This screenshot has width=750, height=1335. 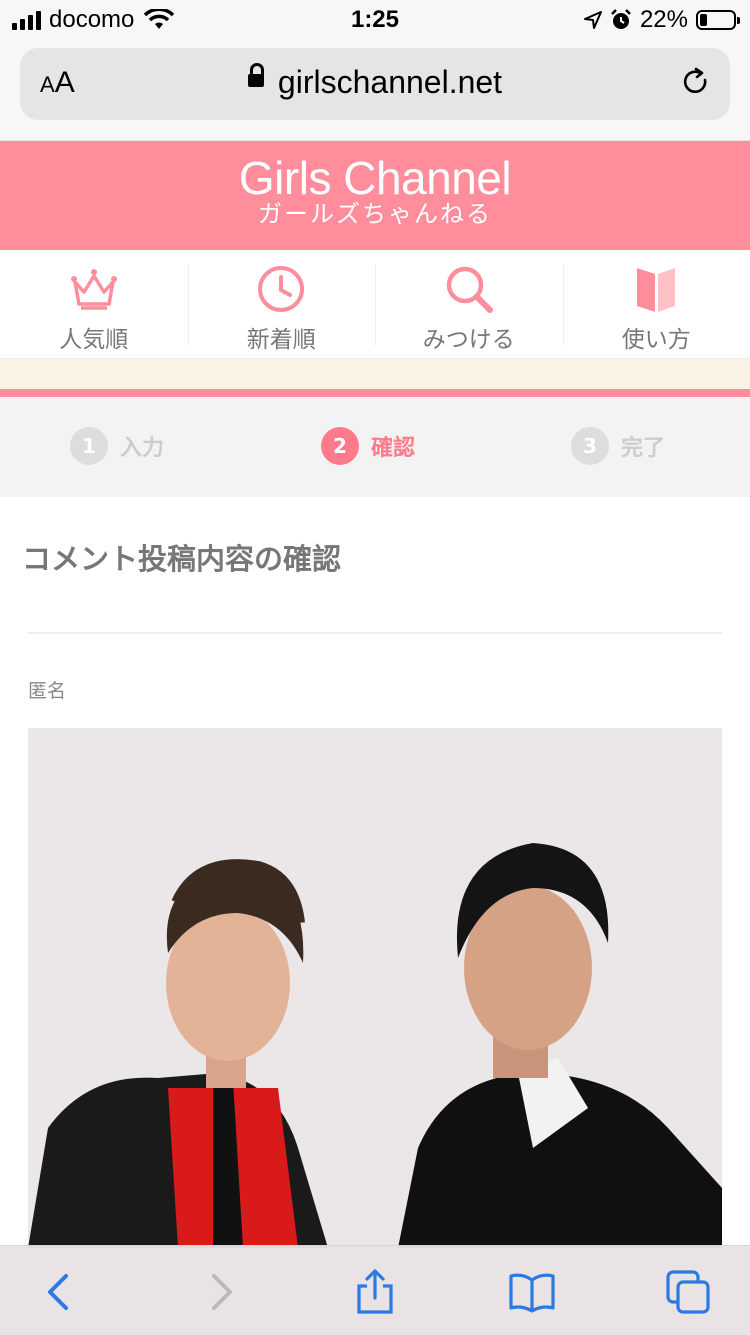 I want to click on nav-item-find: みつける, so click(x=469, y=304).